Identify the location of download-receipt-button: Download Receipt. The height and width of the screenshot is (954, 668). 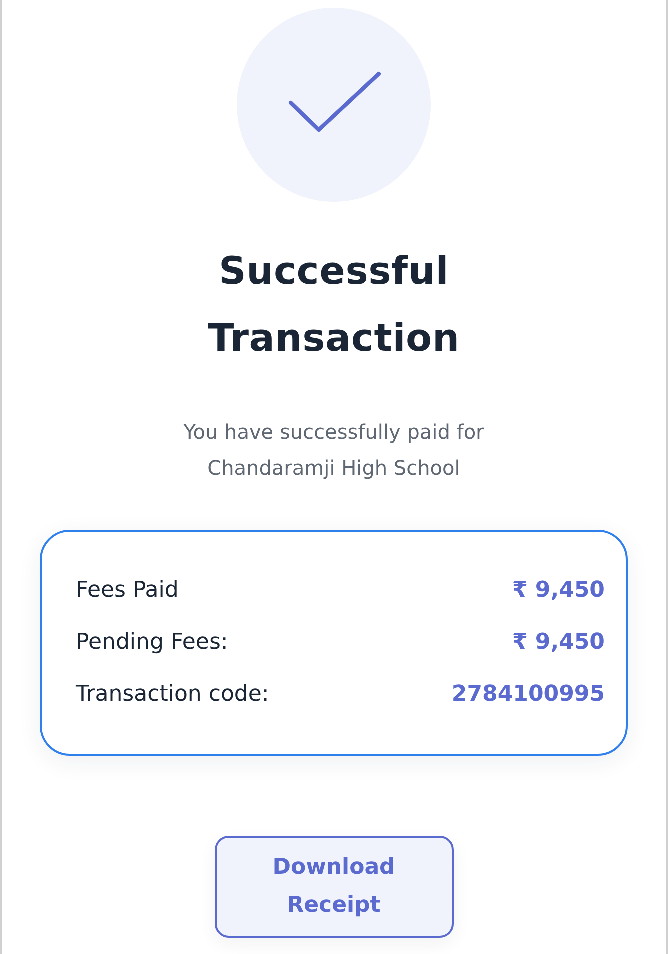
(334, 887).